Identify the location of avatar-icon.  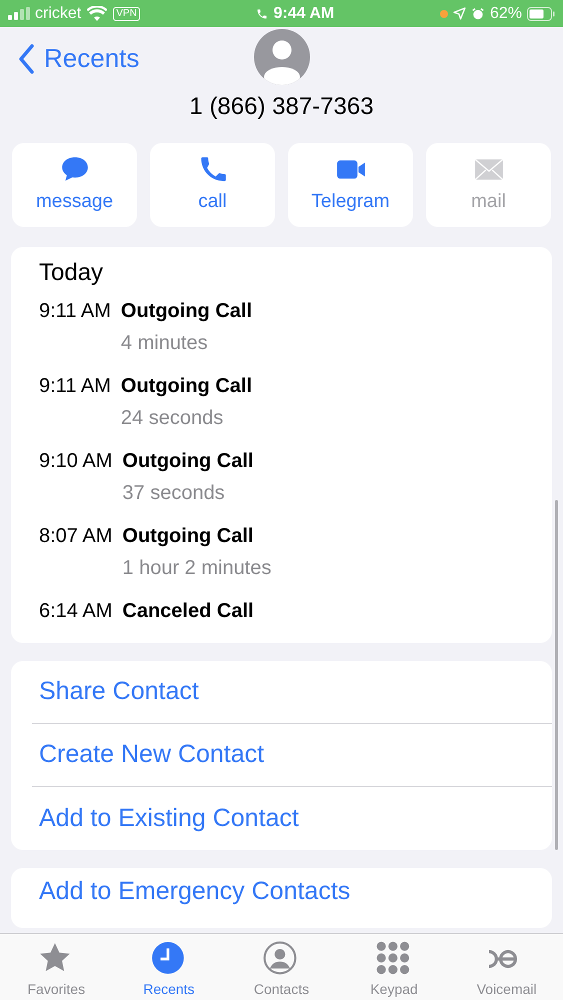
(282, 57).